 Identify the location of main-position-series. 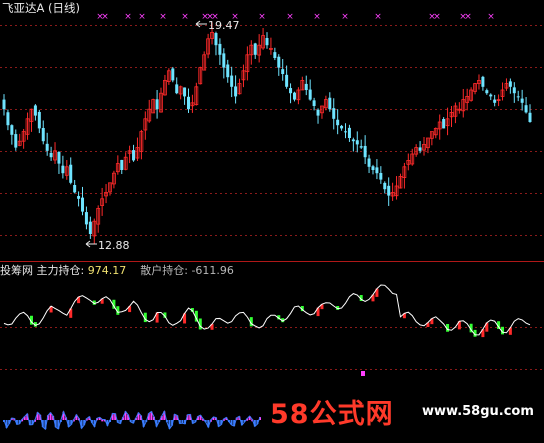
(267, 311).